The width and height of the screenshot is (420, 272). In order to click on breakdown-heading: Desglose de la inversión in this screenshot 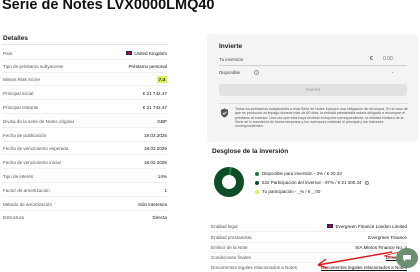, I will do `click(250, 151)`.